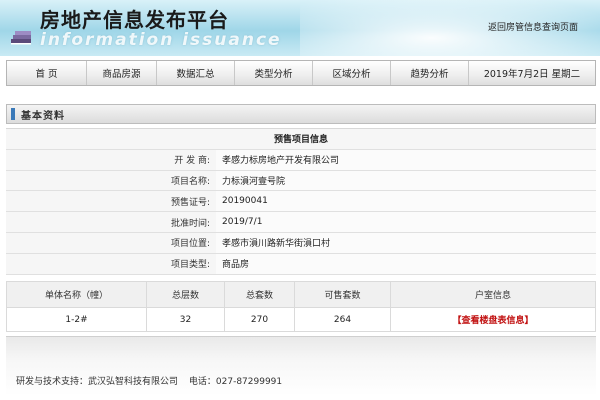 The image size is (600, 400). I want to click on site-title: 房地产信息发布平台, so click(134, 20).